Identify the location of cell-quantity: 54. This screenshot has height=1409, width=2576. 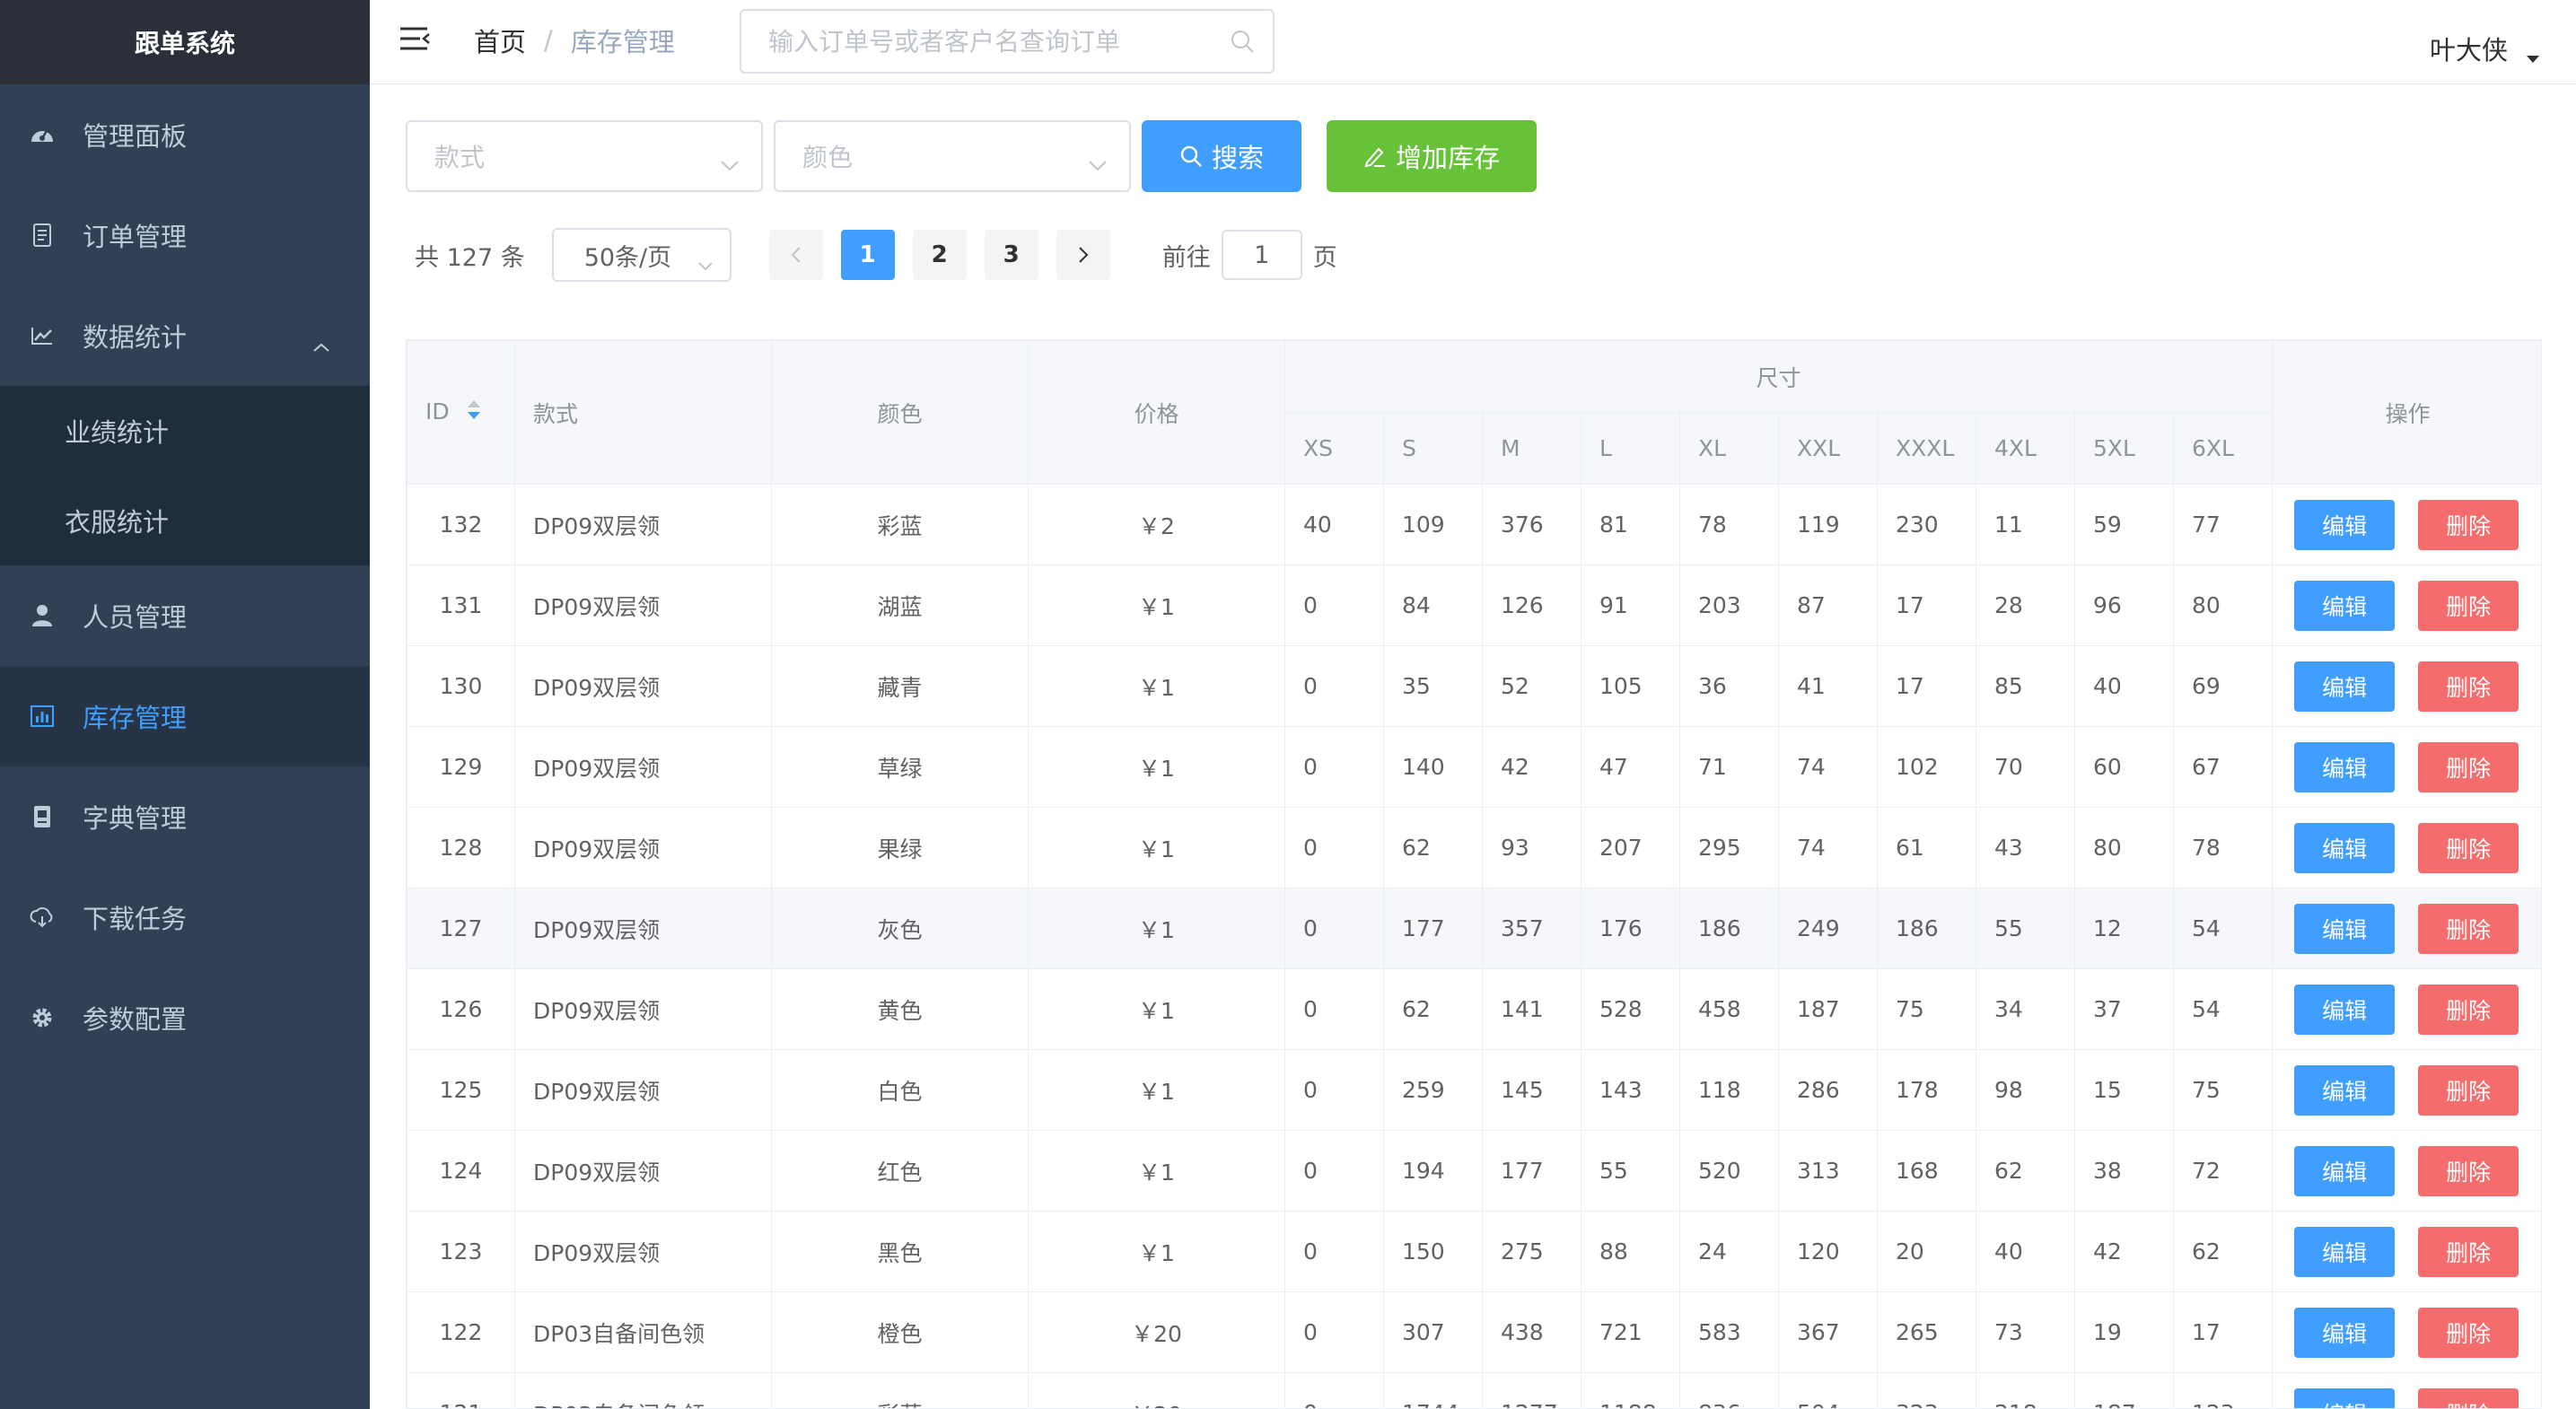
(2223, 1009).